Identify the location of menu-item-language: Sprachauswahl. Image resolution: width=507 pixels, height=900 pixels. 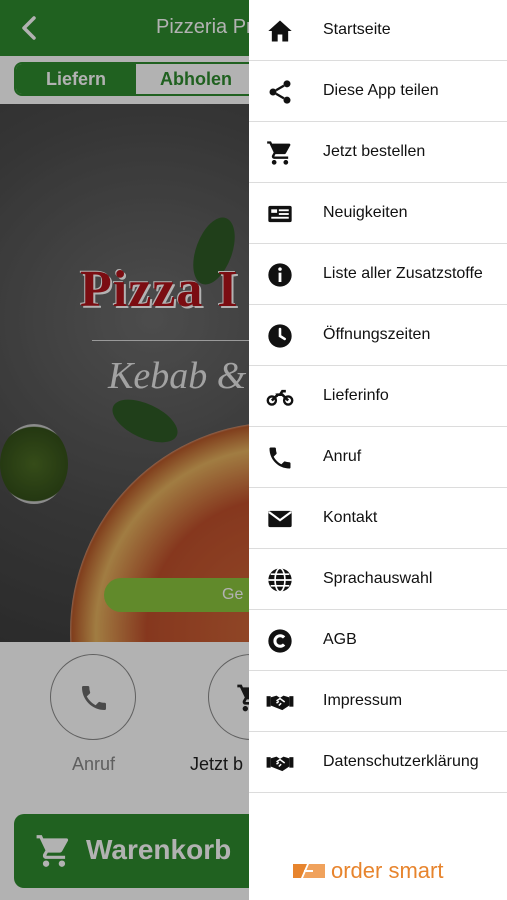
(378, 579).